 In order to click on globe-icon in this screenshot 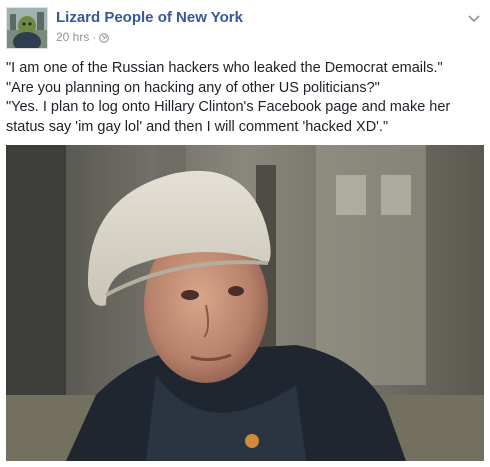, I will do `click(104, 37)`.